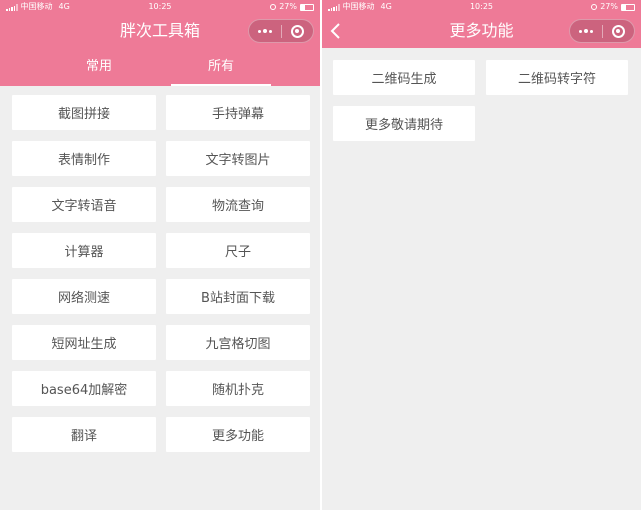 The width and height of the screenshot is (641, 510). Describe the element at coordinates (84, 342) in the screenshot. I see `tool-short-url-button: 短网址生成` at that location.